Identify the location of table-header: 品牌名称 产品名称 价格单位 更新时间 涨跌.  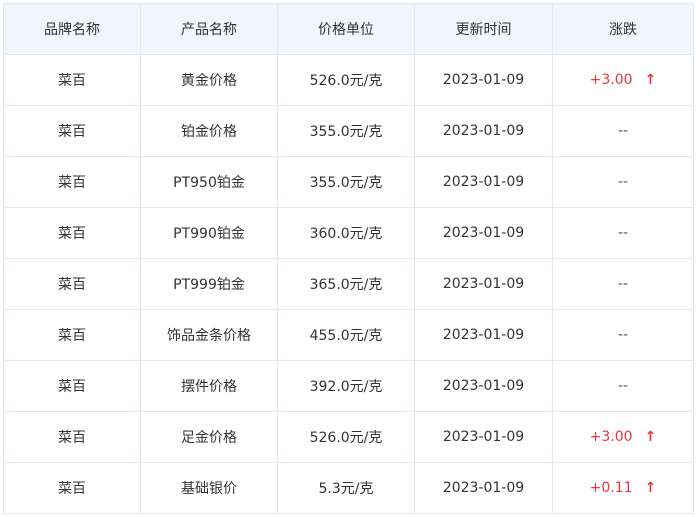
(348, 29).